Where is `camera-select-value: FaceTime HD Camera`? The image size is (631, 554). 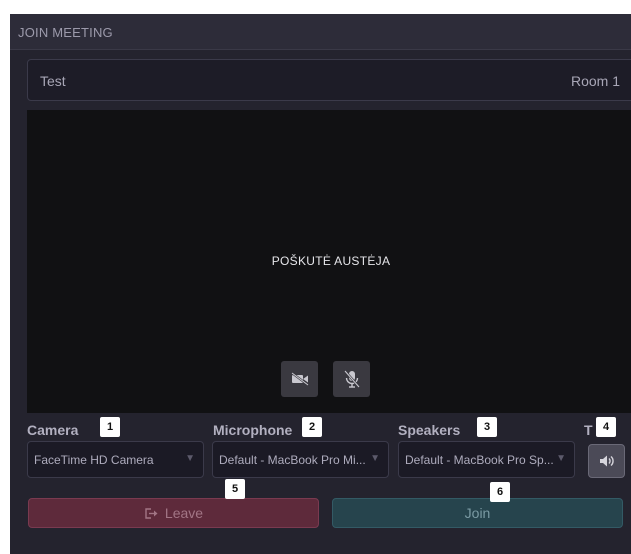
camera-select-value: FaceTime HD Camera is located at coordinates (94, 460).